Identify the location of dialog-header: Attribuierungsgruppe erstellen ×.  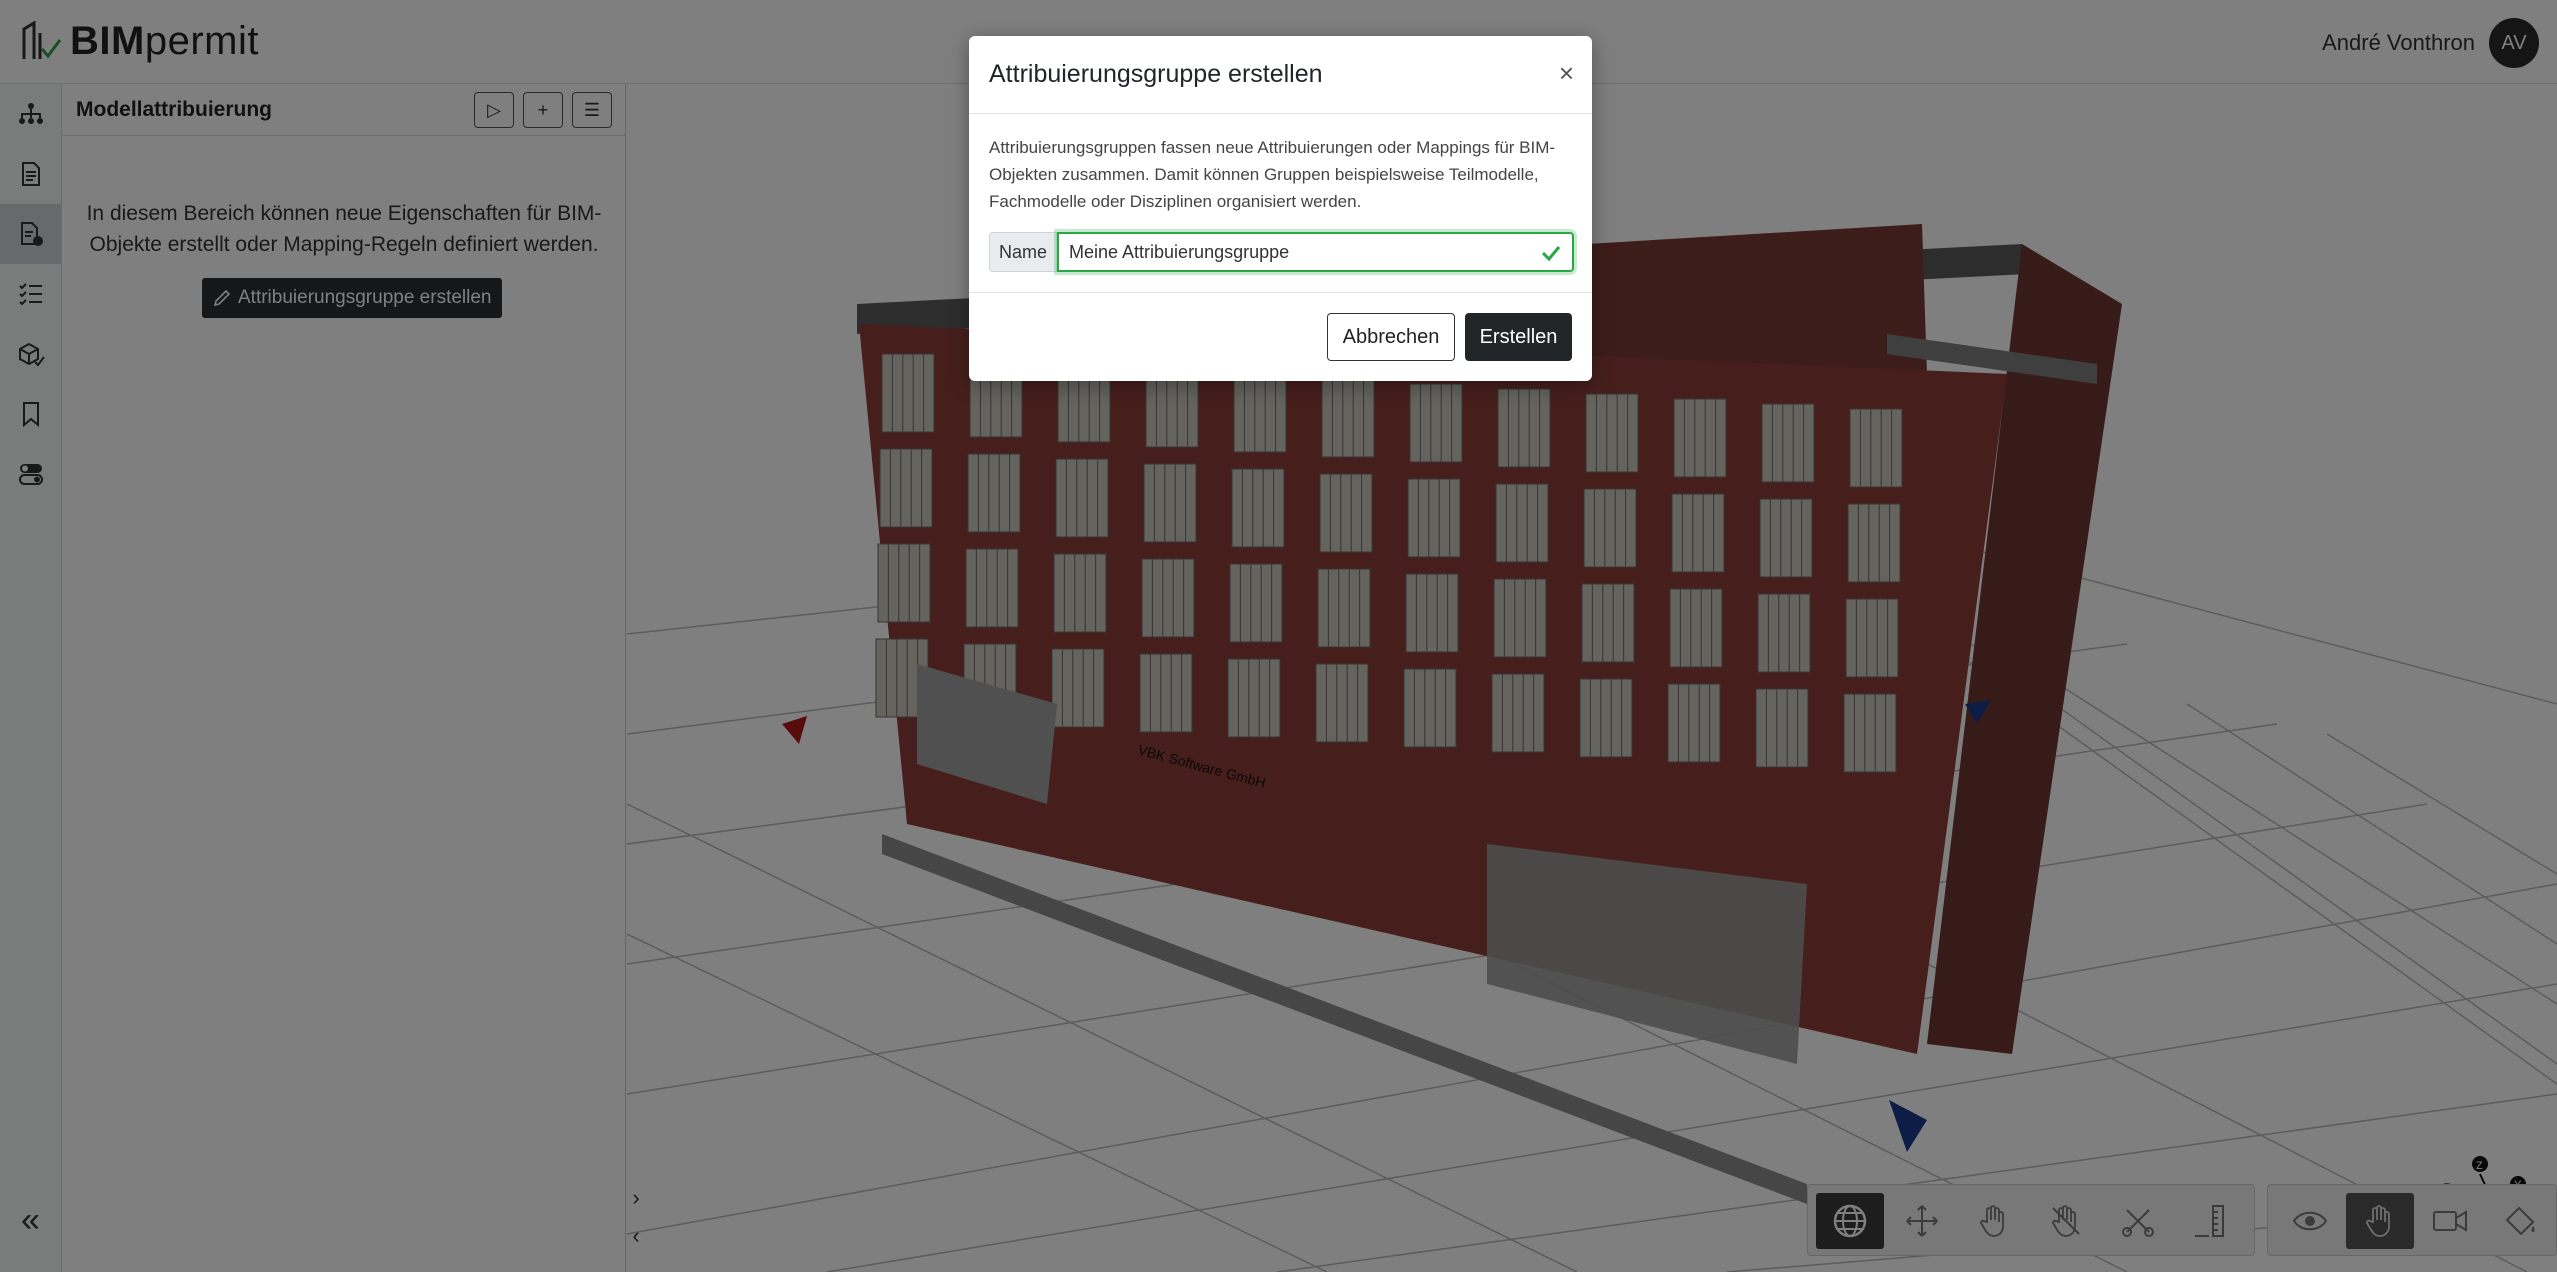
(1280, 75).